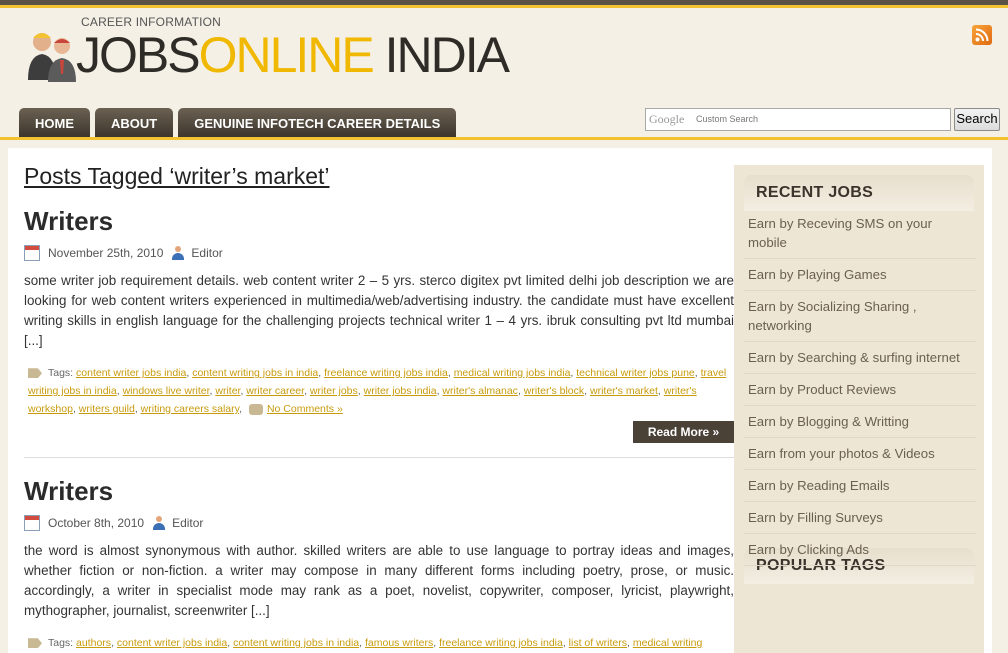  I want to click on google-logo: Google, so click(667, 119).